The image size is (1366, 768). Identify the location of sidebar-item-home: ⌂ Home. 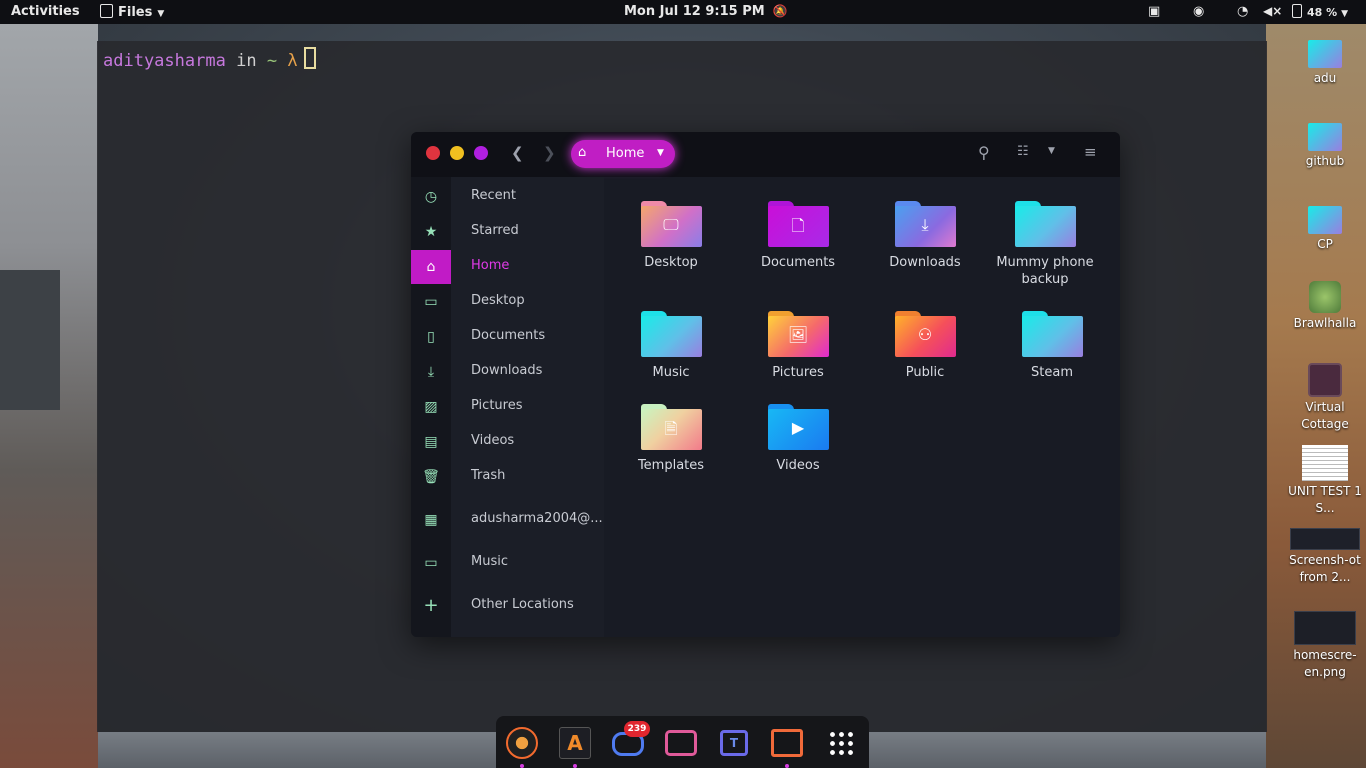
(507, 267).